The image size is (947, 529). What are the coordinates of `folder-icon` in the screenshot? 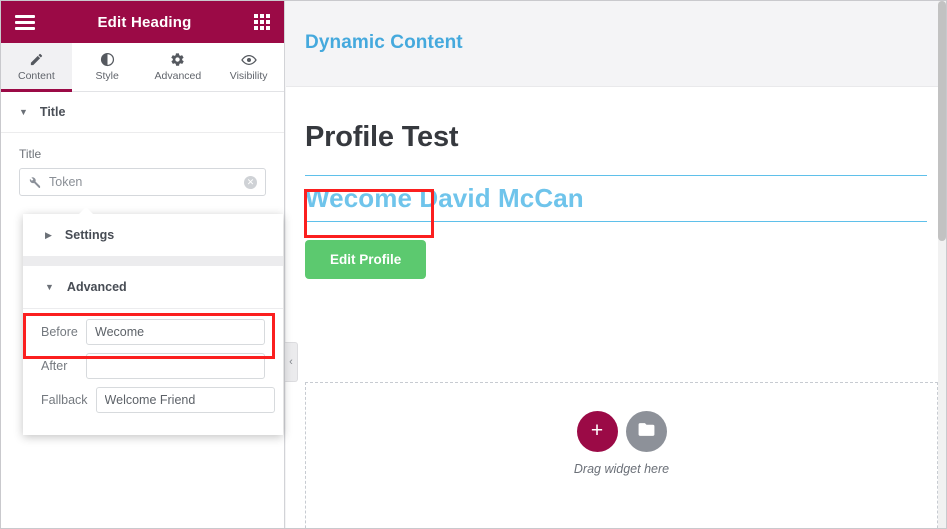 It's located at (646, 432).